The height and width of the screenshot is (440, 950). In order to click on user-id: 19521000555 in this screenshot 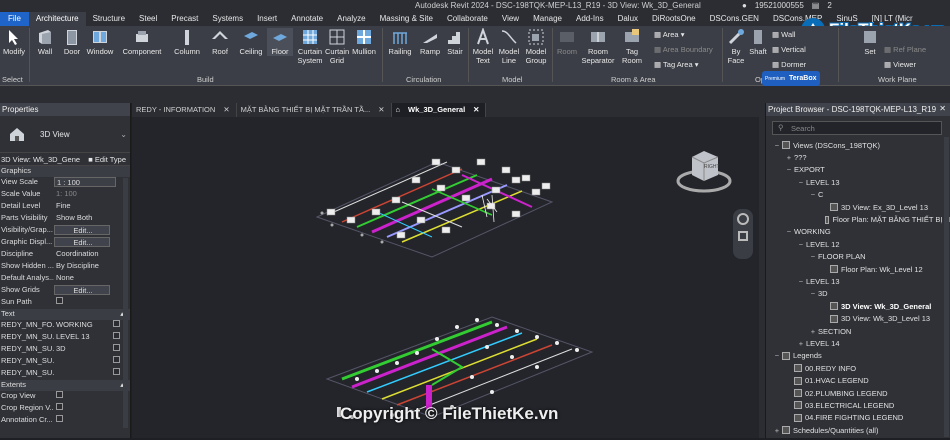, I will do `click(779, 5)`.